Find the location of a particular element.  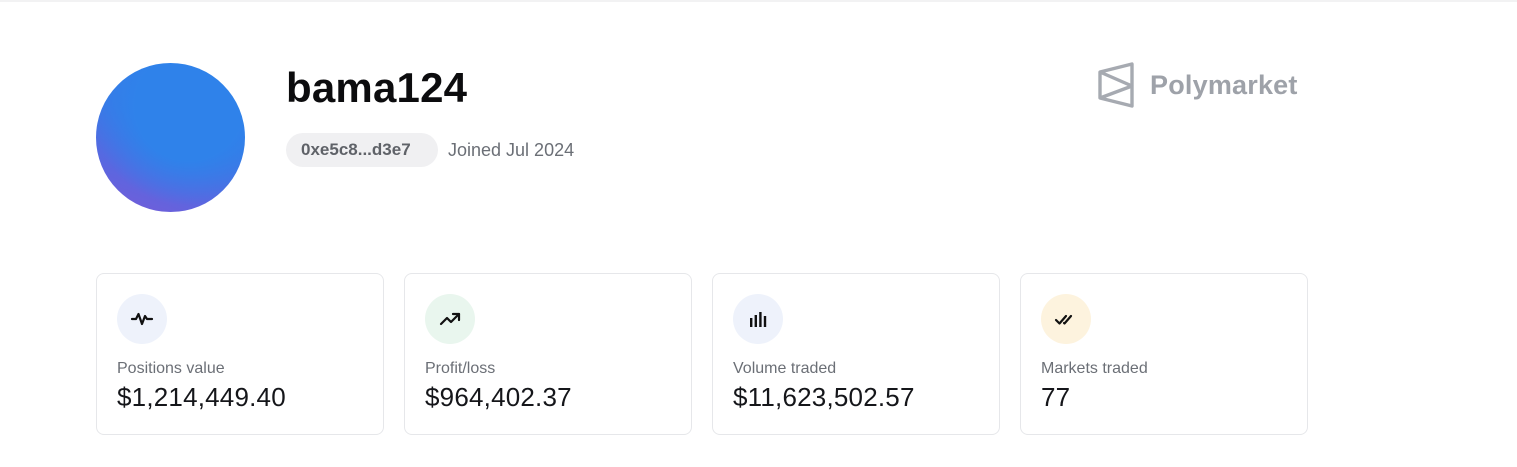

avatar is located at coordinates (170, 137).